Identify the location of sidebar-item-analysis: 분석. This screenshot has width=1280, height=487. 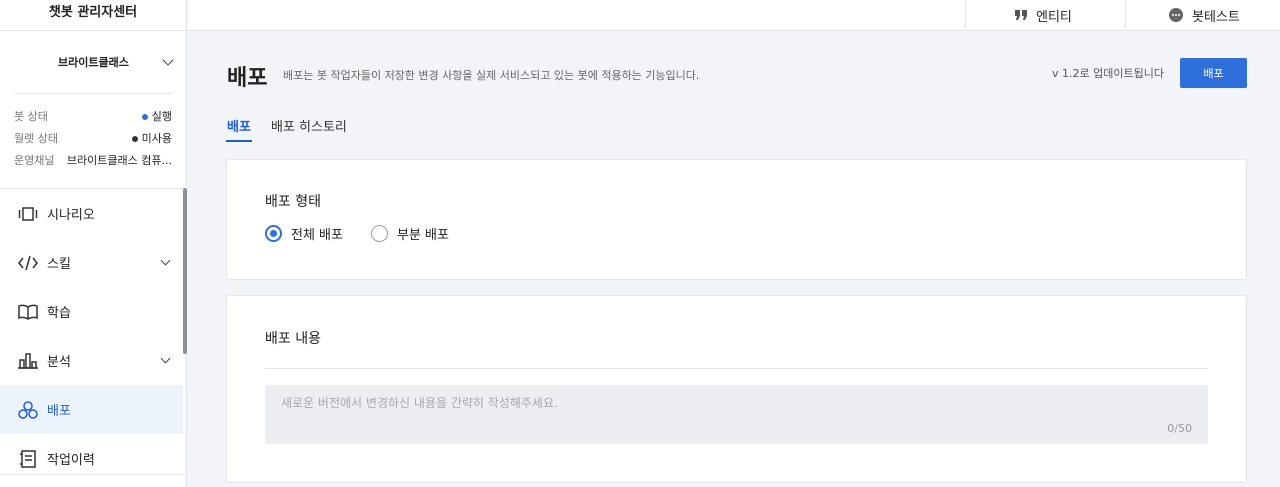
(91, 360).